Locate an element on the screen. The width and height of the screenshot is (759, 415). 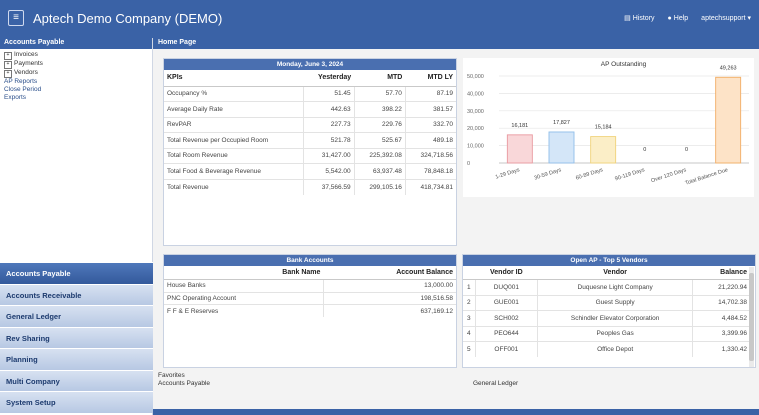
help-link: ● Help is located at coordinates (678, 18).